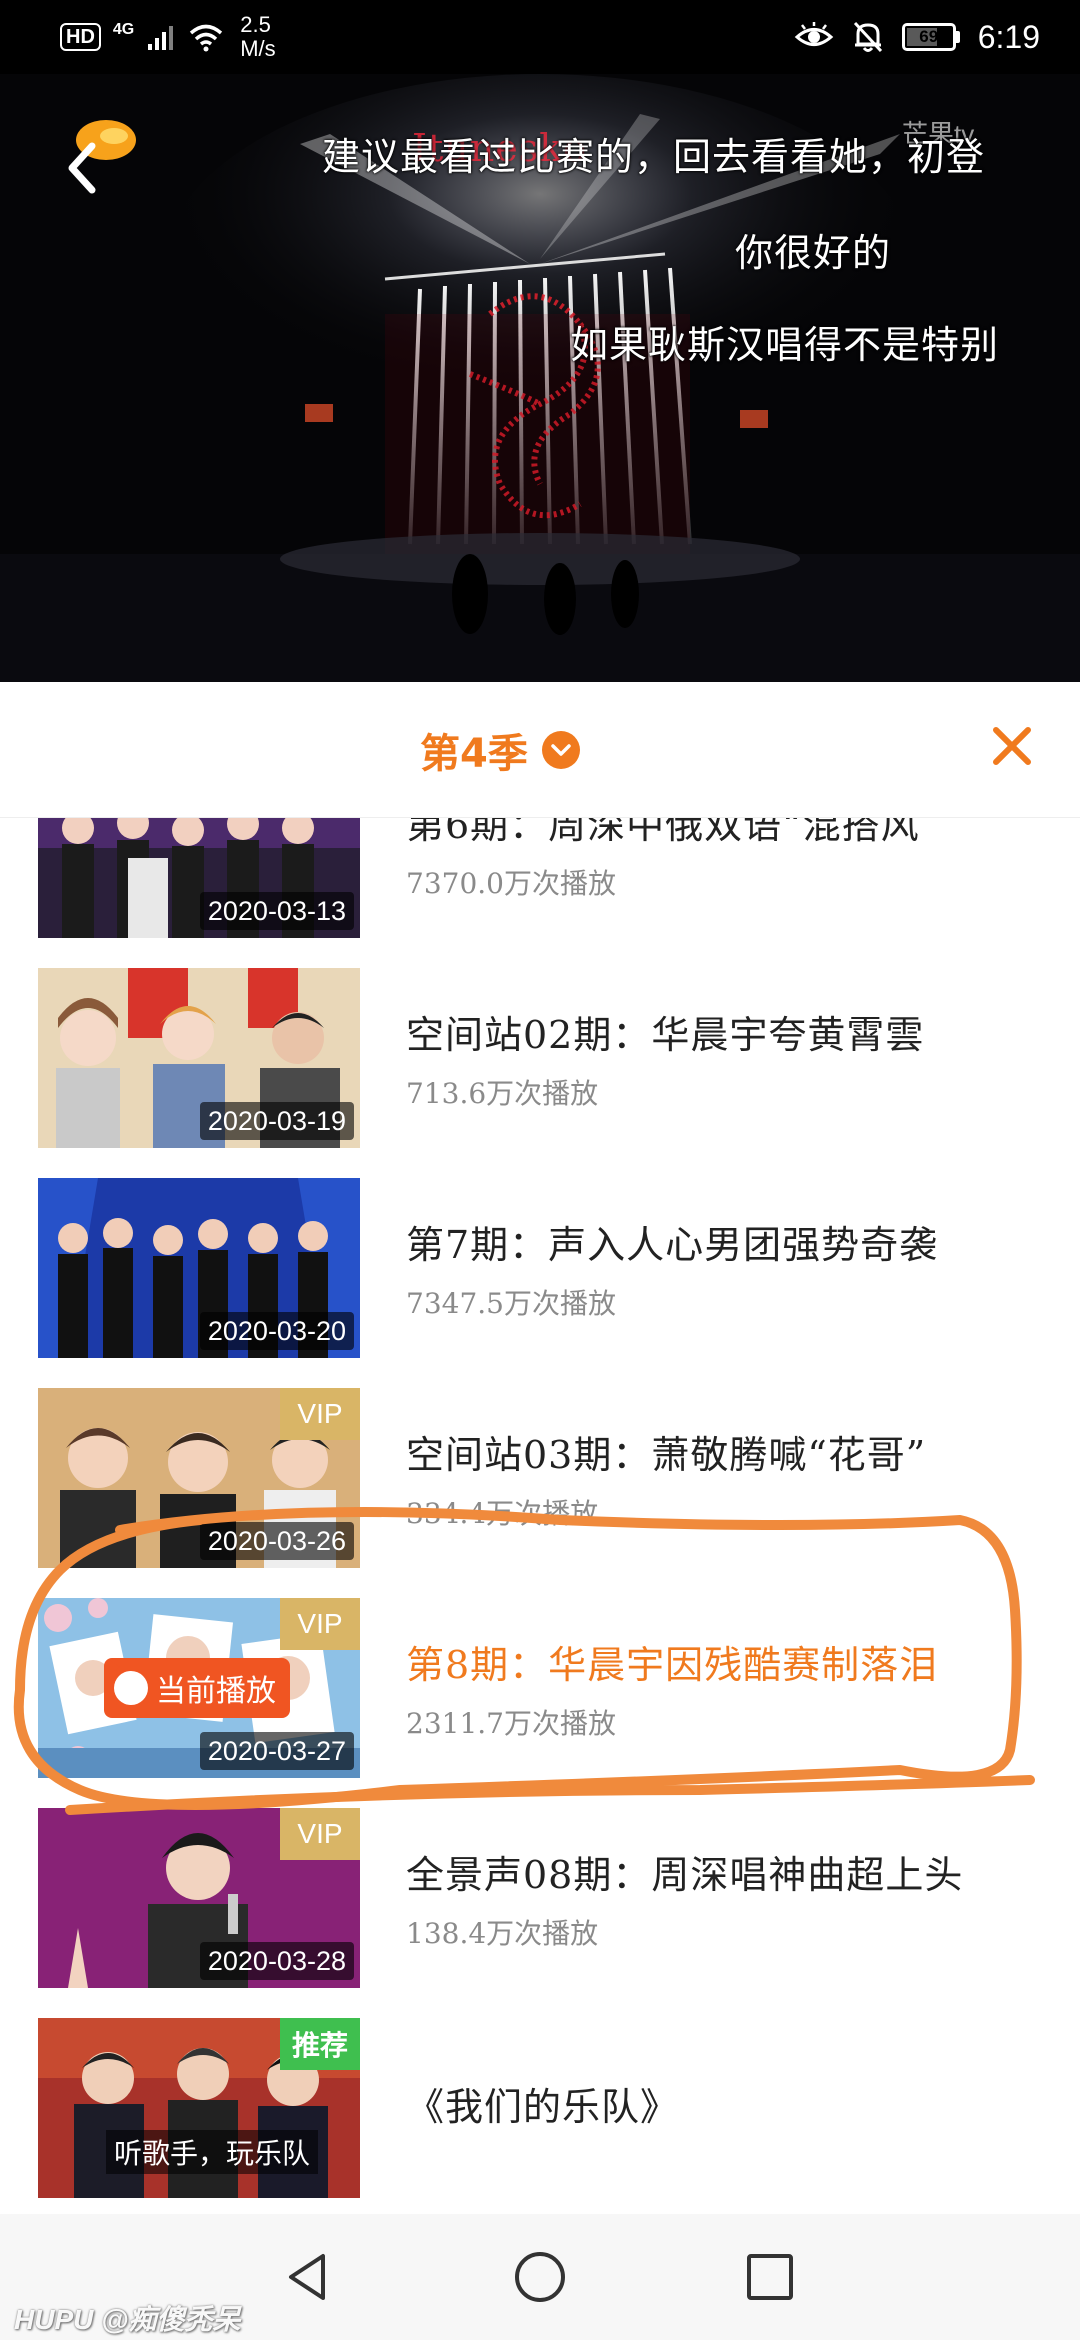  I want to click on status-left: HD 4G 2.5 M/s, so click(168, 37).